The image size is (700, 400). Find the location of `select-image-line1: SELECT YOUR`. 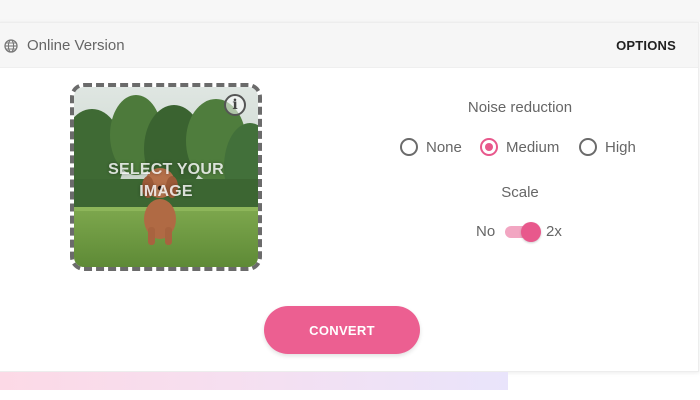

select-image-line1: SELECT YOUR is located at coordinates (166, 169).